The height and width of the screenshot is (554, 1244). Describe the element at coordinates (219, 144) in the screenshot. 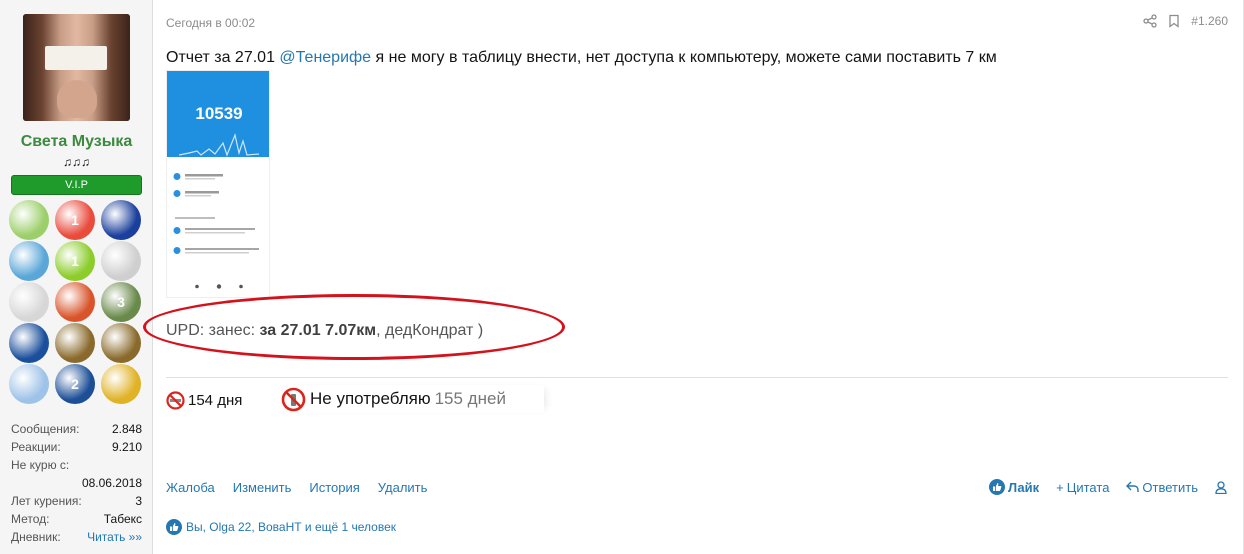

I see `screenshot-activity-graph` at that location.